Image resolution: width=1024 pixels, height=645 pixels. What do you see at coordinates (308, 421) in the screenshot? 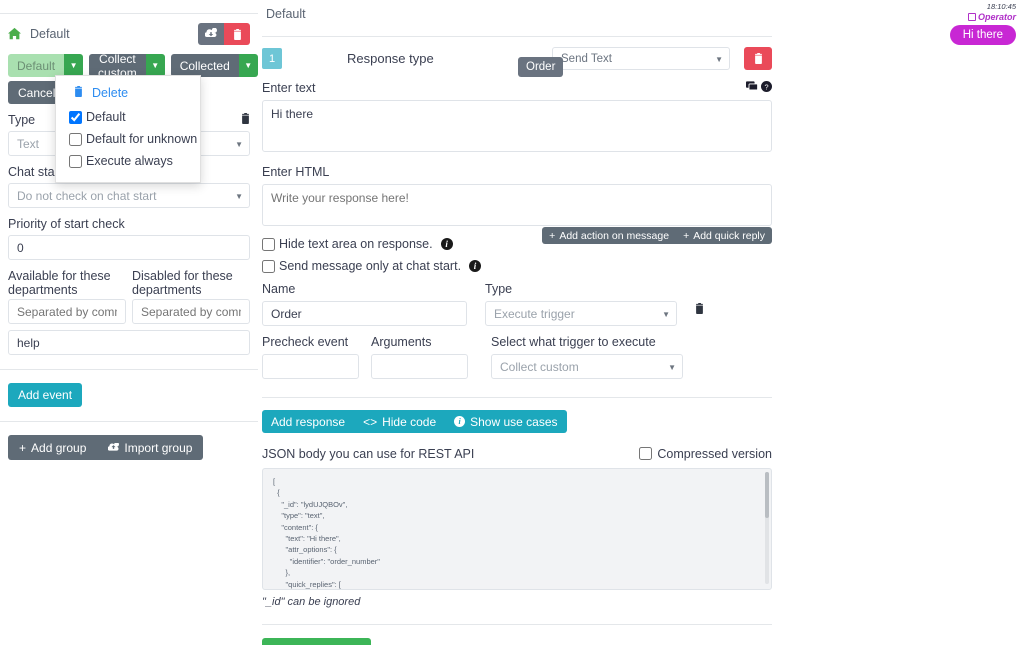
I see `add-response-button: Add response` at bounding box center [308, 421].